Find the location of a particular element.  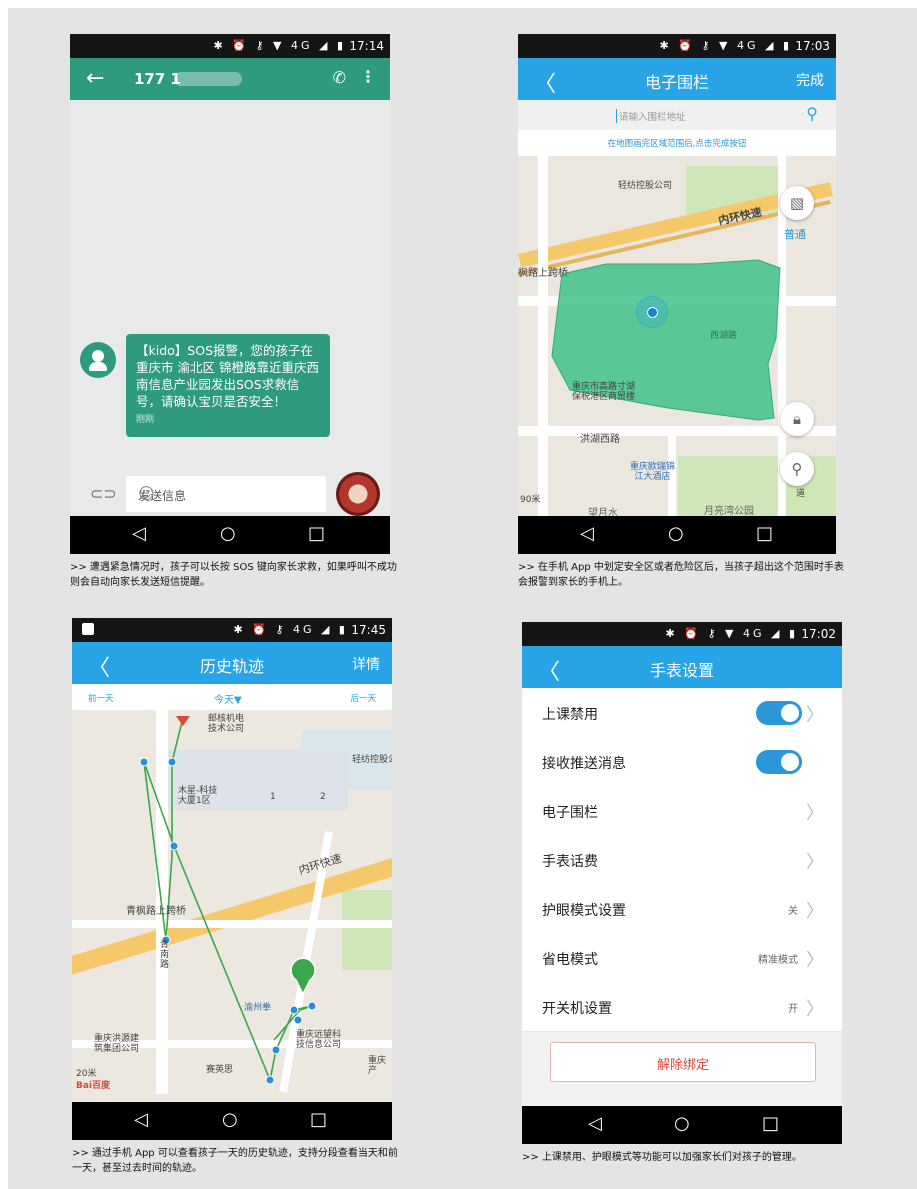

caption-settings: >> 上课禁用、护眼模式等功能可以加强家长们对孩子的管理。 is located at coordinates (662, 1157).